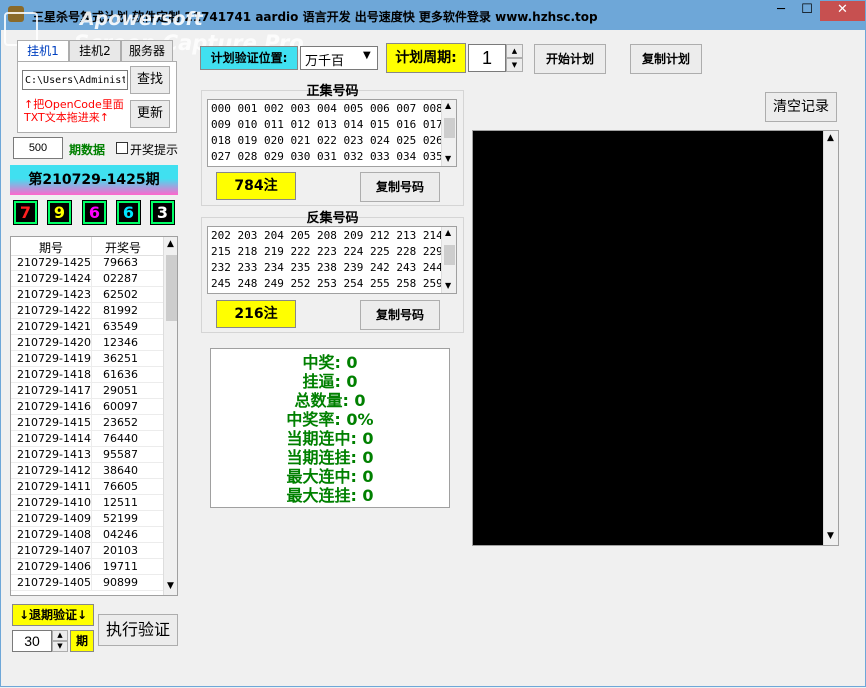 Image resolution: width=866 pixels, height=688 pixels. I want to click on negative-set-line-3: 232 233 234 235 238 239 242 243 244, so click(327, 267).